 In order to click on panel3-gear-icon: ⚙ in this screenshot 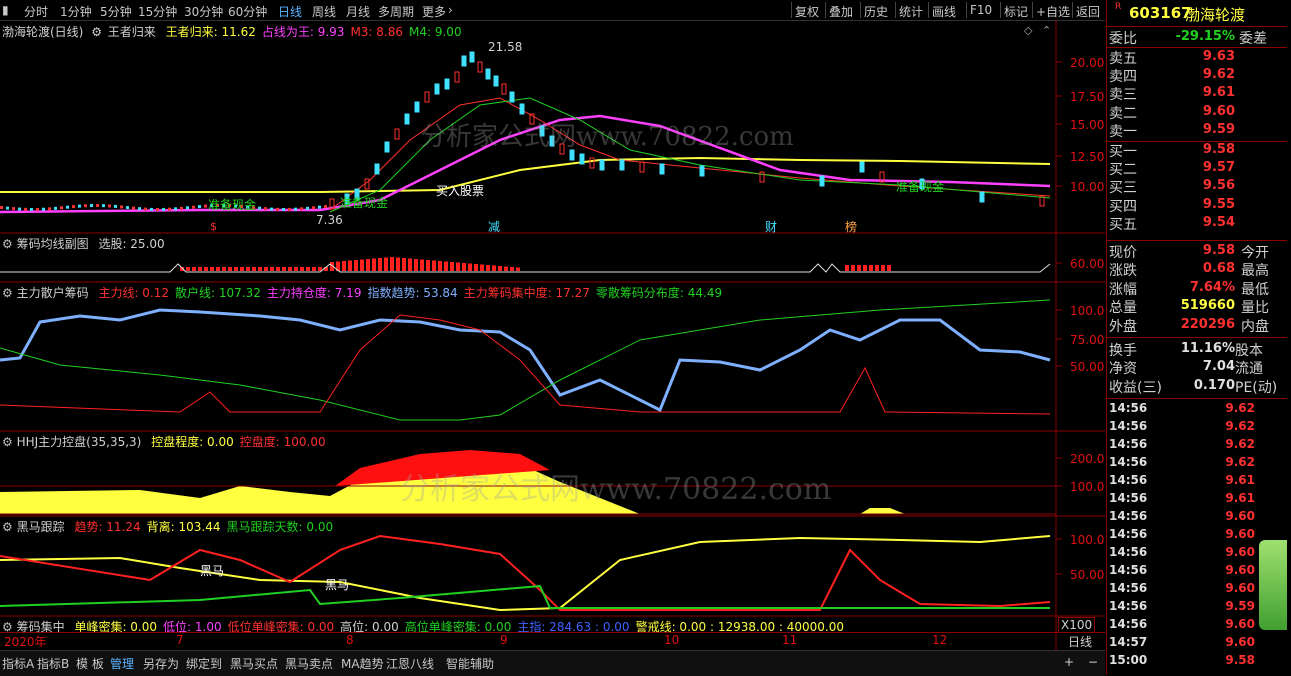, I will do `click(7, 293)`.